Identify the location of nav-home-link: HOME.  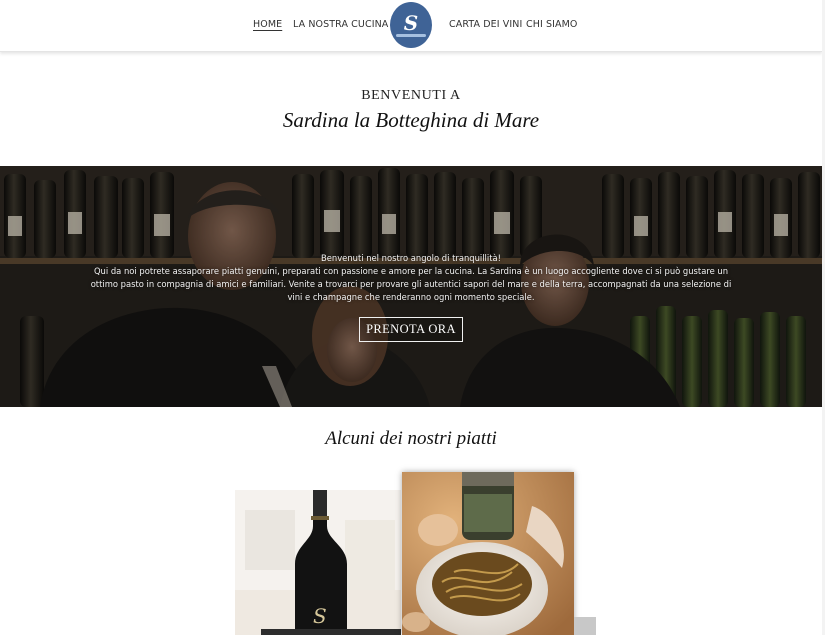
(267, 24).